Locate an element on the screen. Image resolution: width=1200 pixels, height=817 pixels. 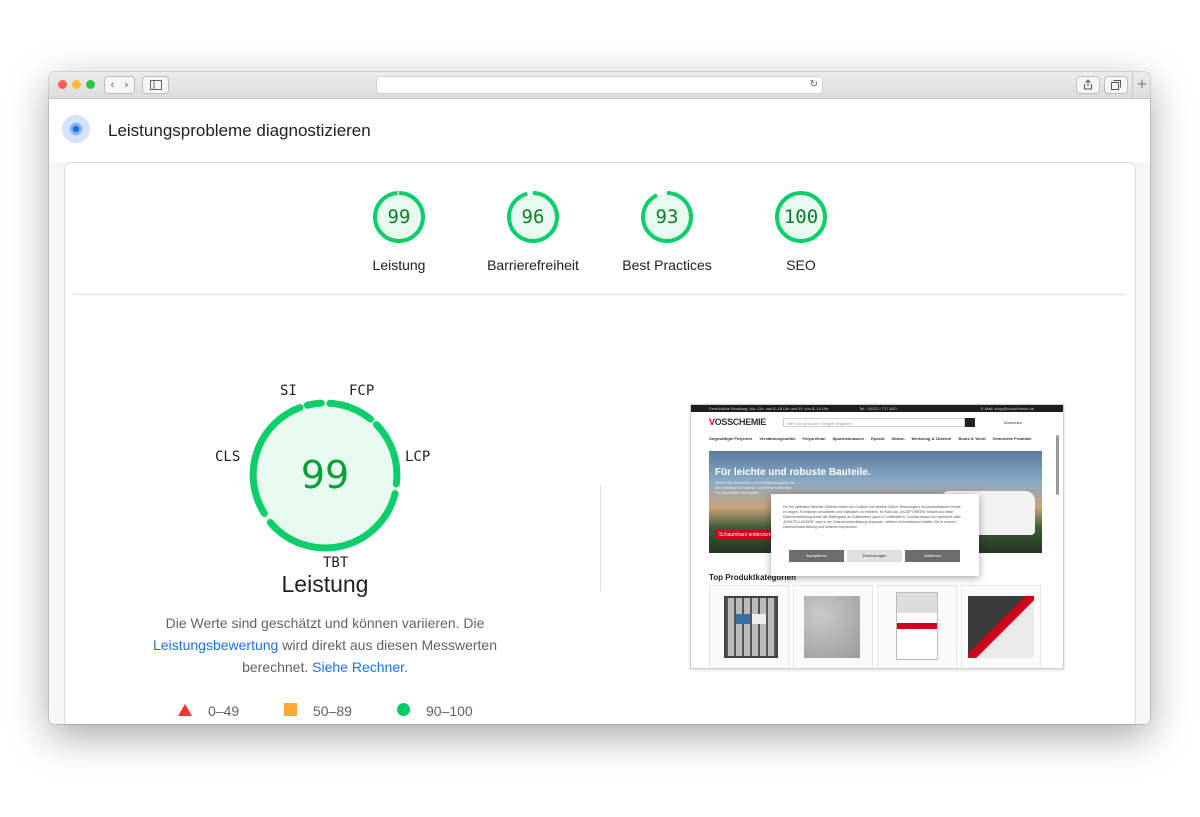
metric-label-fcp: FCP is located at coordinates (362, 391).